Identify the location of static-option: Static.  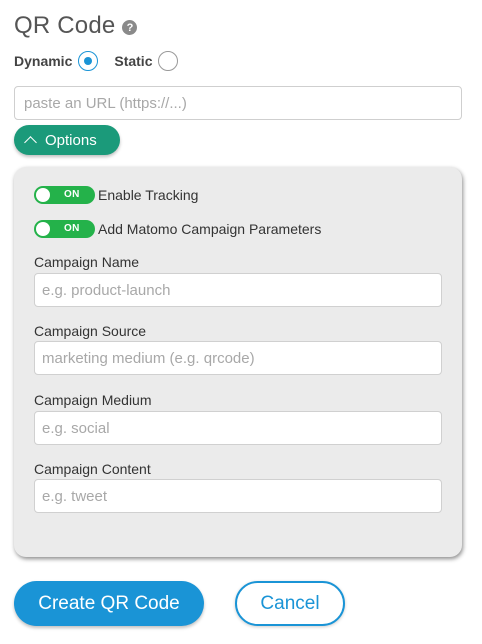
(146, 61).